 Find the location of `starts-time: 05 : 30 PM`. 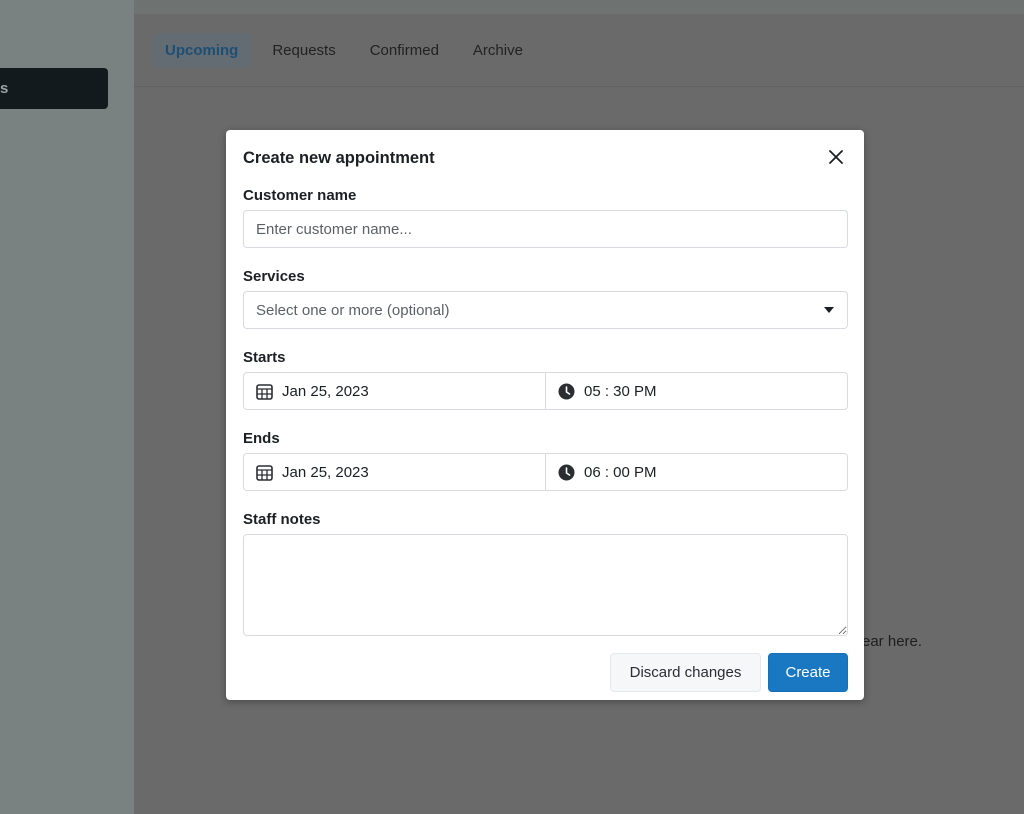

starts-time: 05 : 30 PM is located at coordinates (620, 391).